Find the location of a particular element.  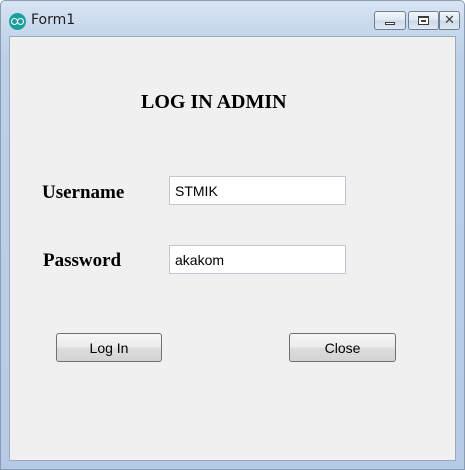

minimize-button is located at coordinates (390, 20).